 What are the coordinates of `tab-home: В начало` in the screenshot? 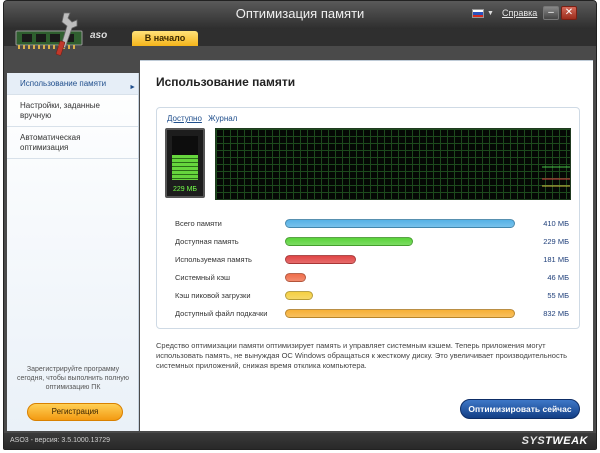 It's located at (165, 38).